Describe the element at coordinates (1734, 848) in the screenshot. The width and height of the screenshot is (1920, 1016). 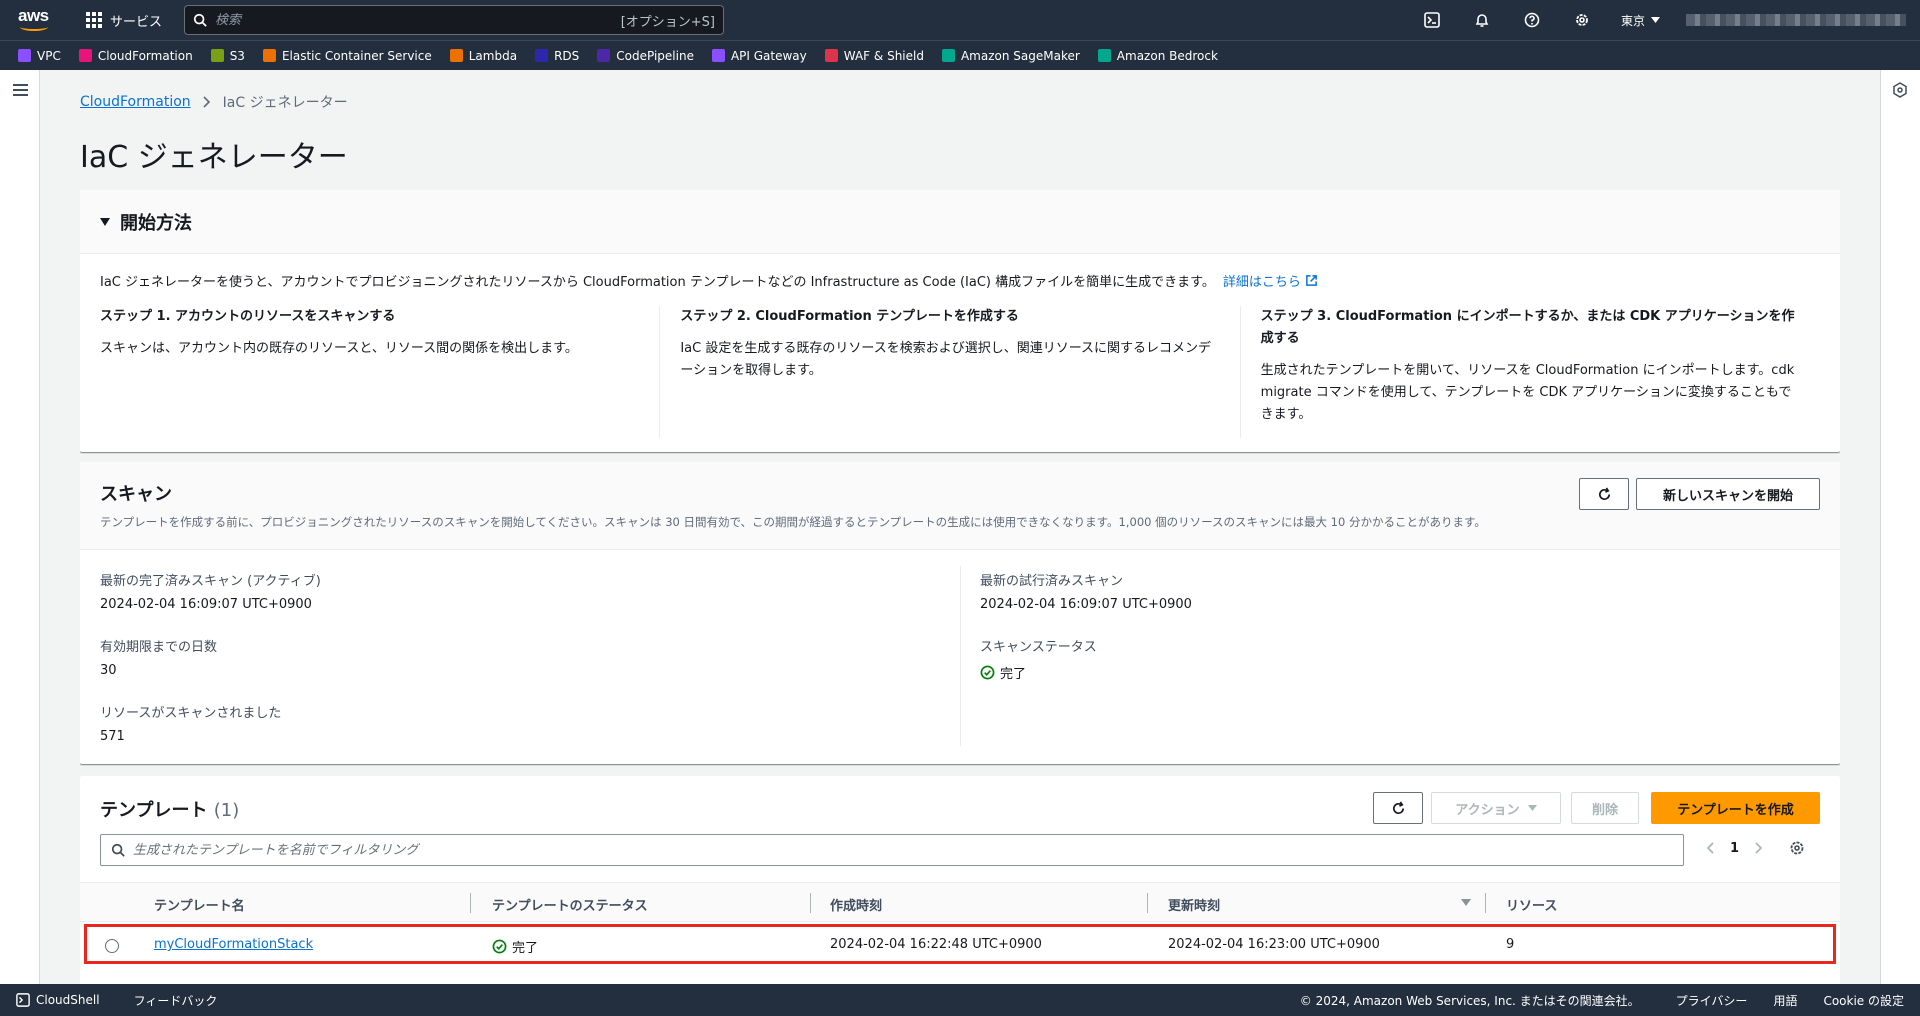
I see `page-number: 1` at that location.